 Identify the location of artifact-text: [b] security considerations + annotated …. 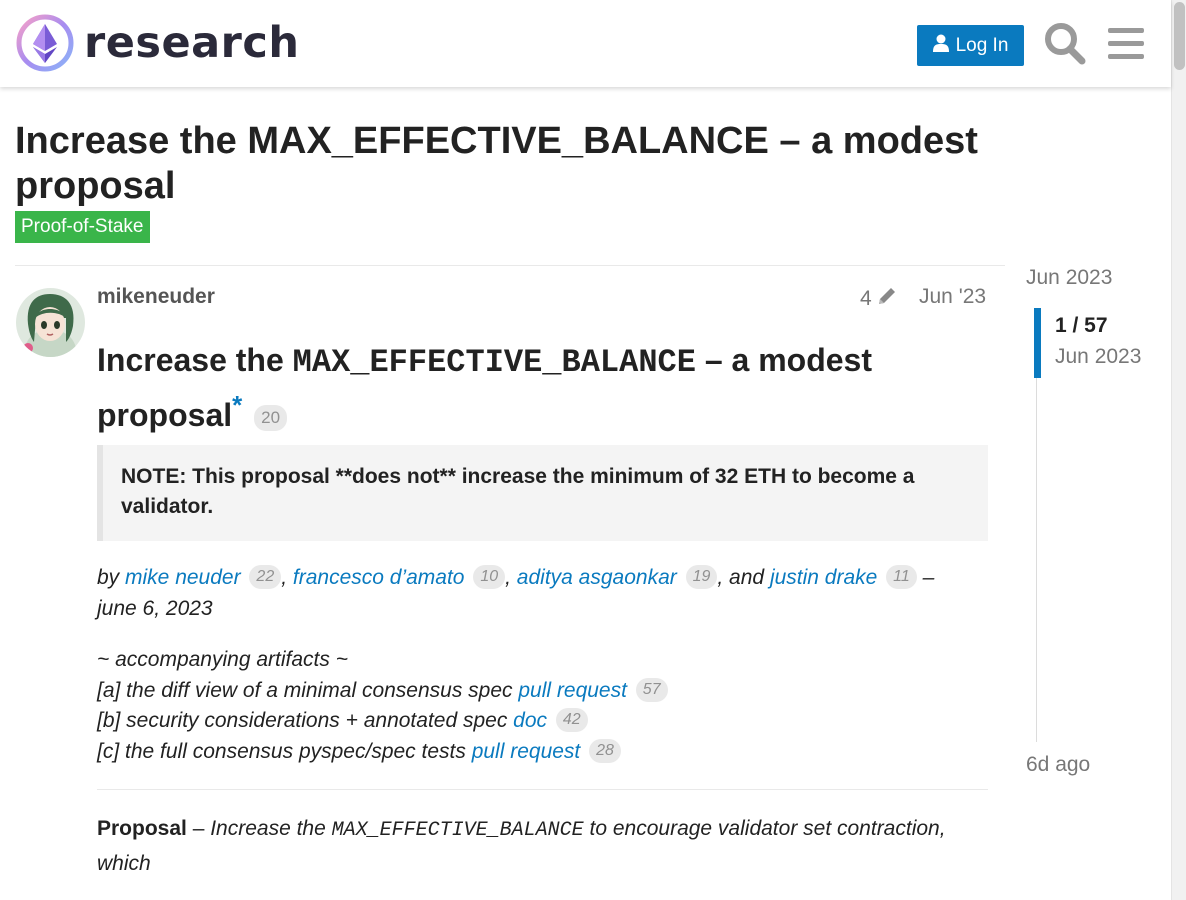
(305, 720).